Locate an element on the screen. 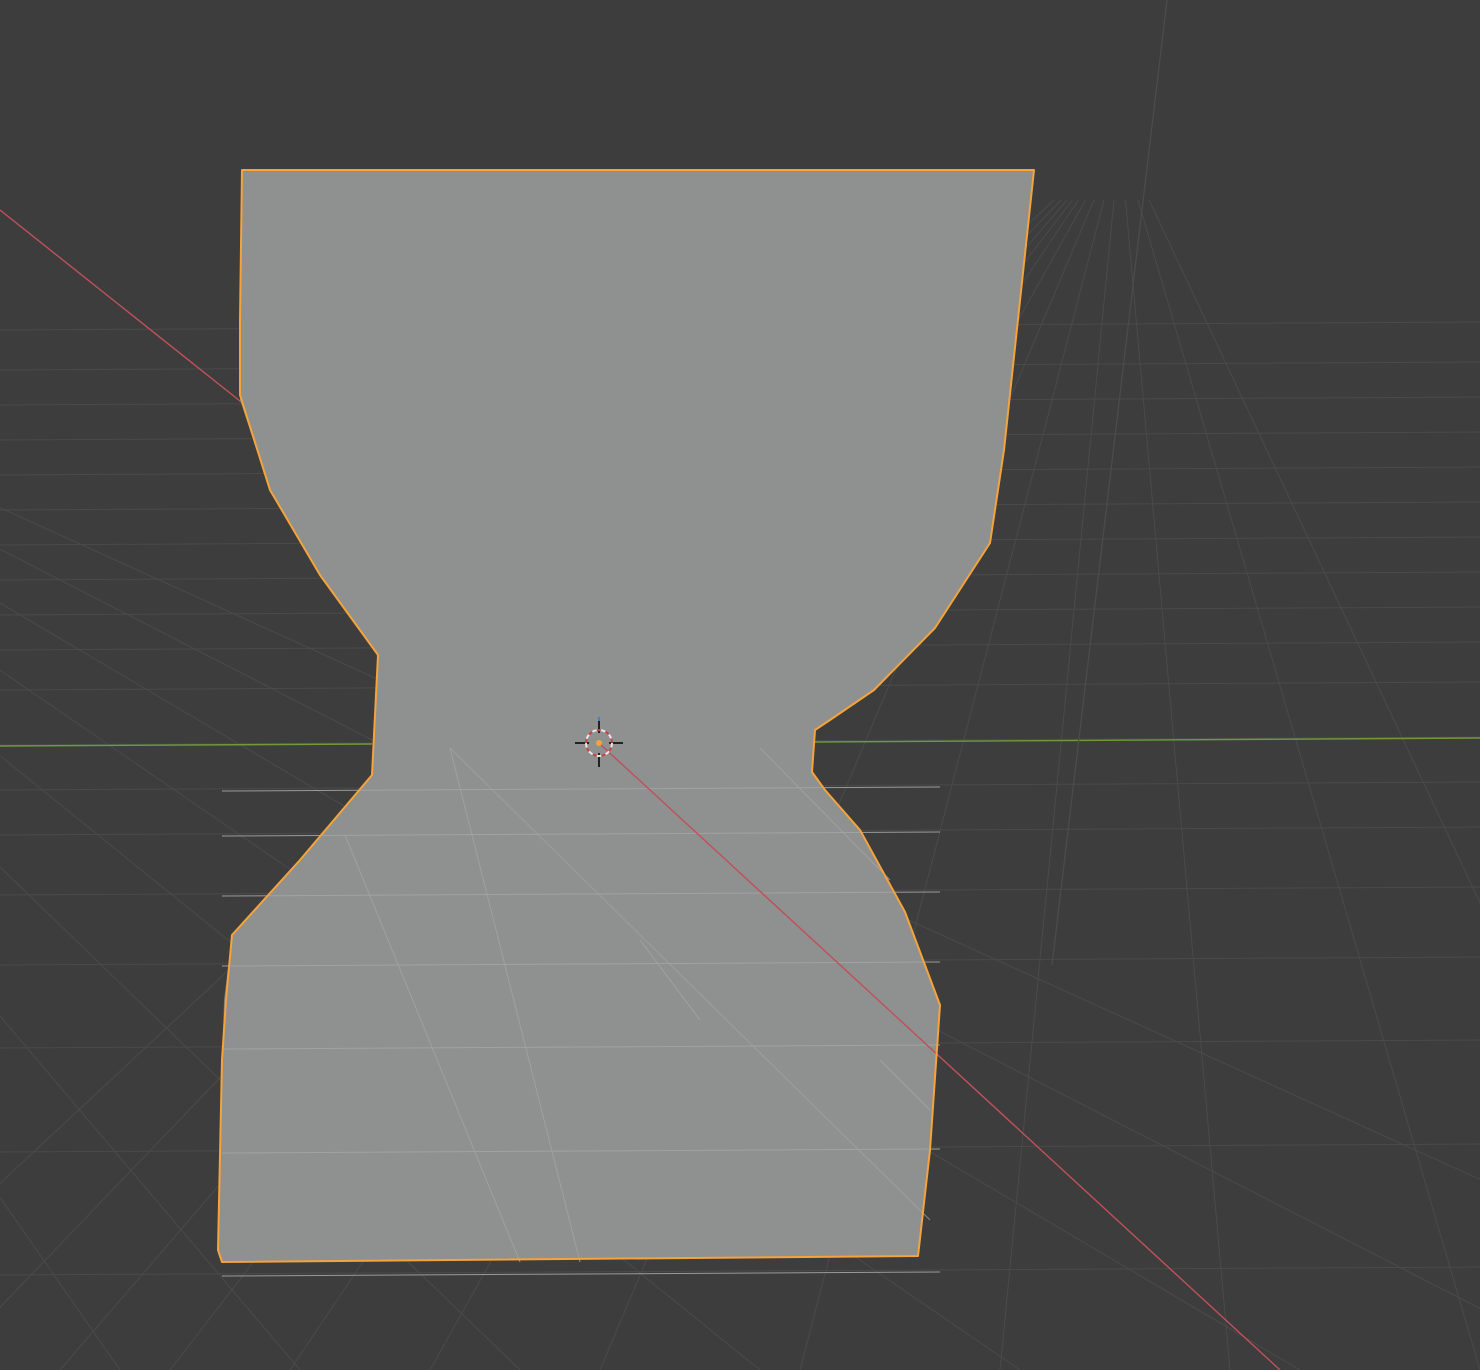 The width and height of the screenshot is (1480, 1370). x-axis-line is located at coordinates (123, 307).